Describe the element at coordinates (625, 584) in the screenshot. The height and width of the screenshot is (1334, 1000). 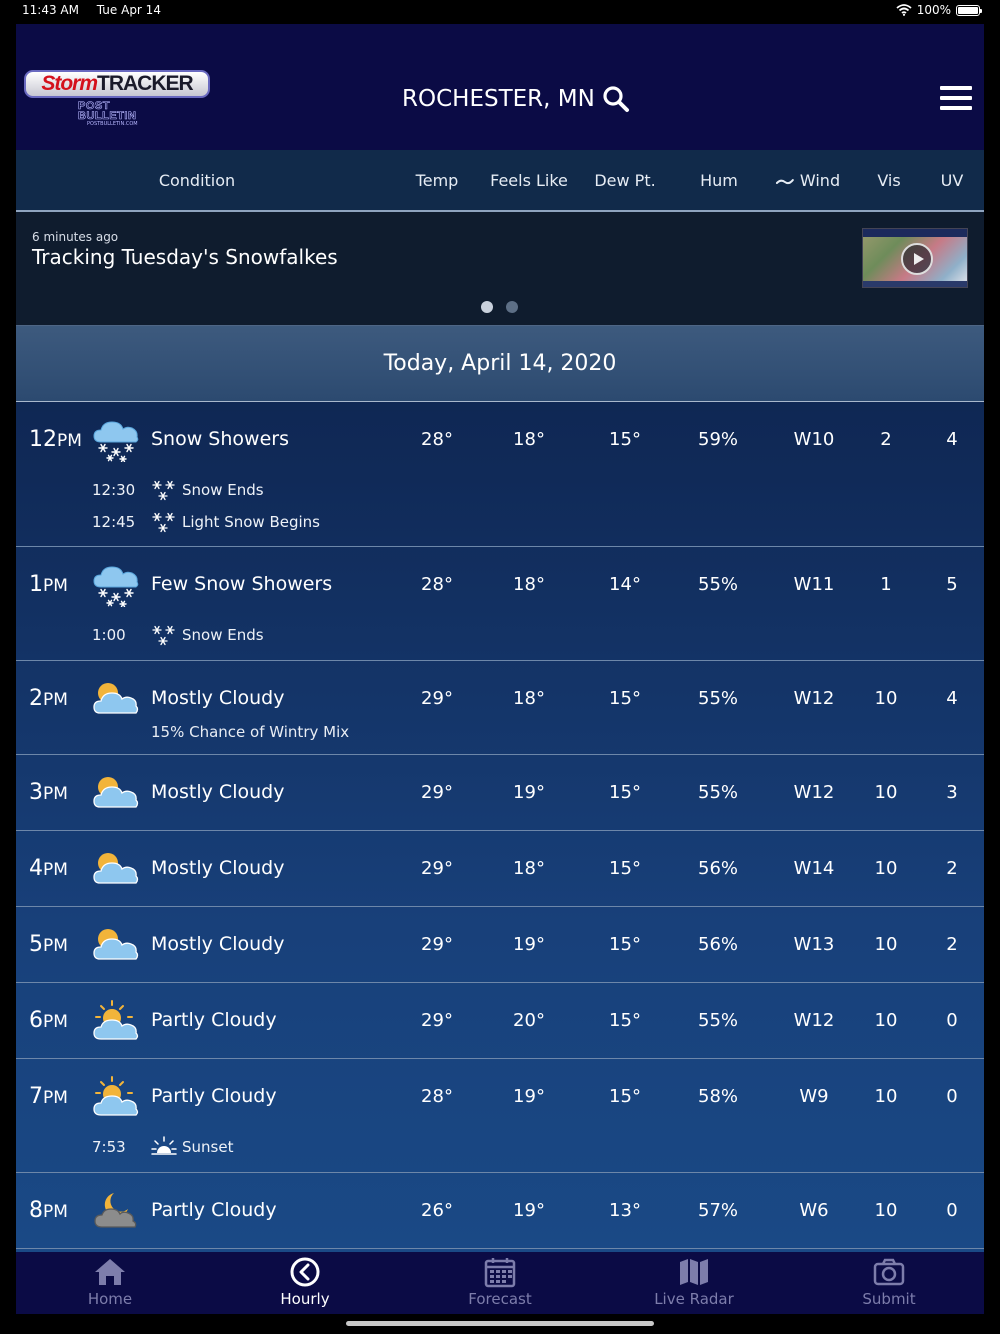
I see `dew-point-value: 14°` at that location.